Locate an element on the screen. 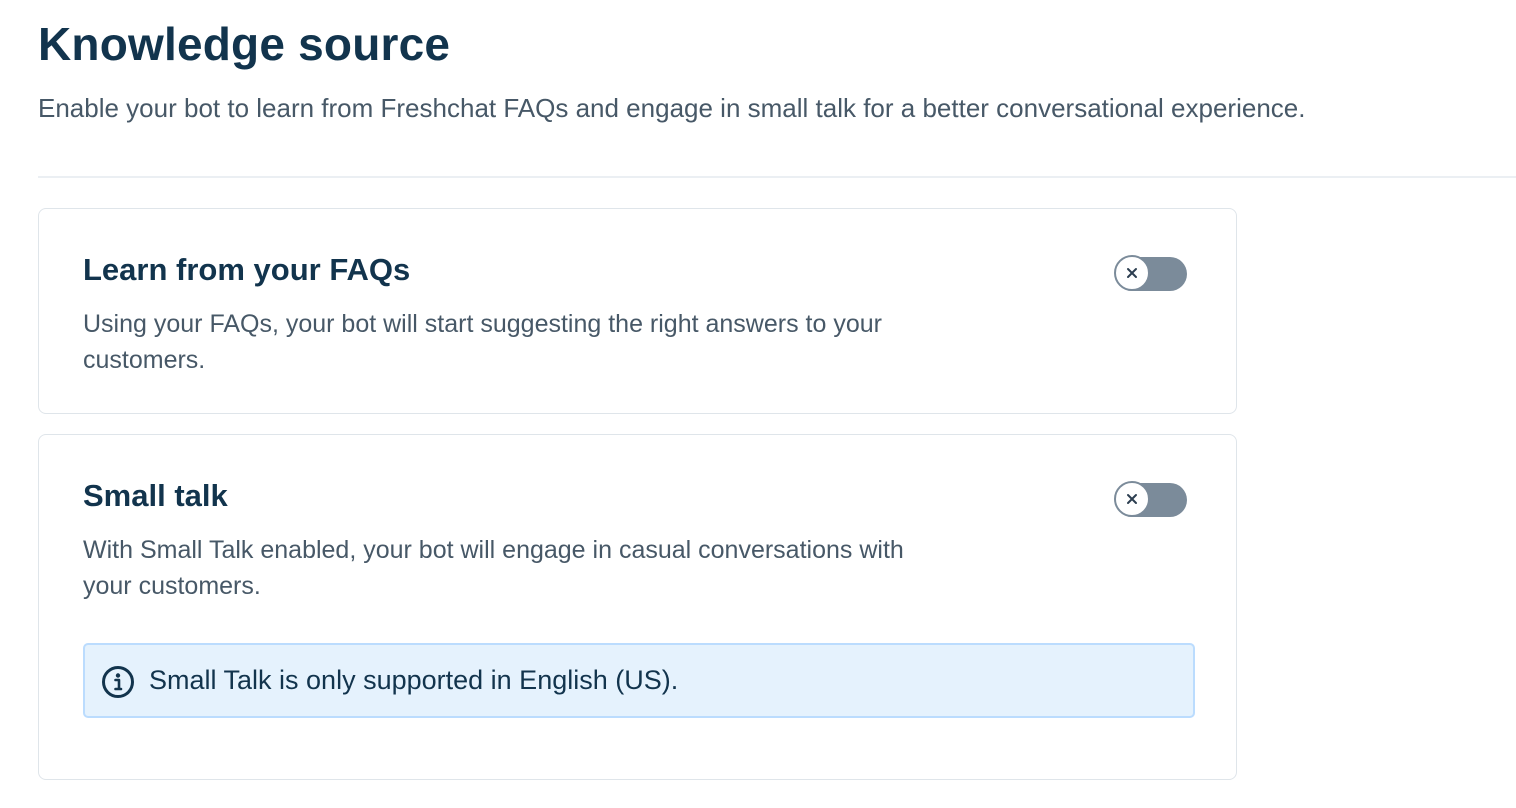 The width and height of the screenshot is (1516, 808). small-talk-card-title: Small talk is located at coordinates (155, 495).